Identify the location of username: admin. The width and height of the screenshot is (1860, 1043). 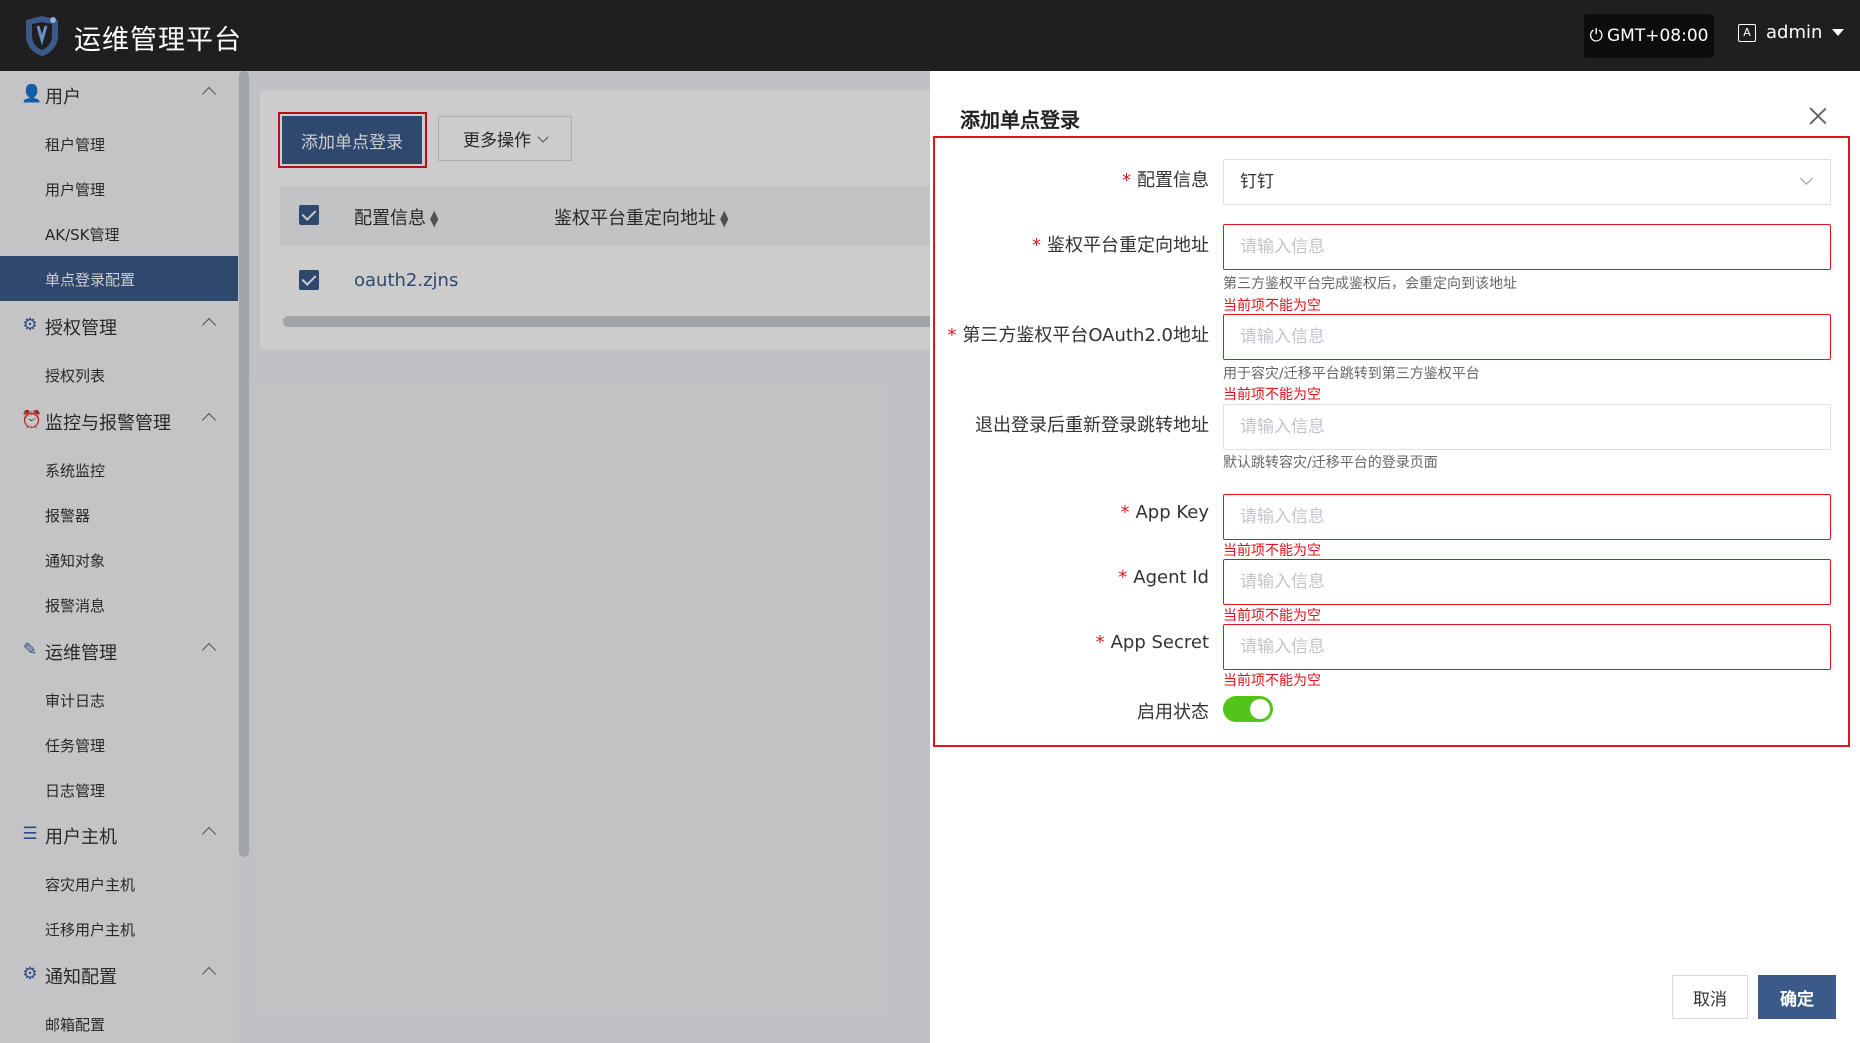
(1794, 32).